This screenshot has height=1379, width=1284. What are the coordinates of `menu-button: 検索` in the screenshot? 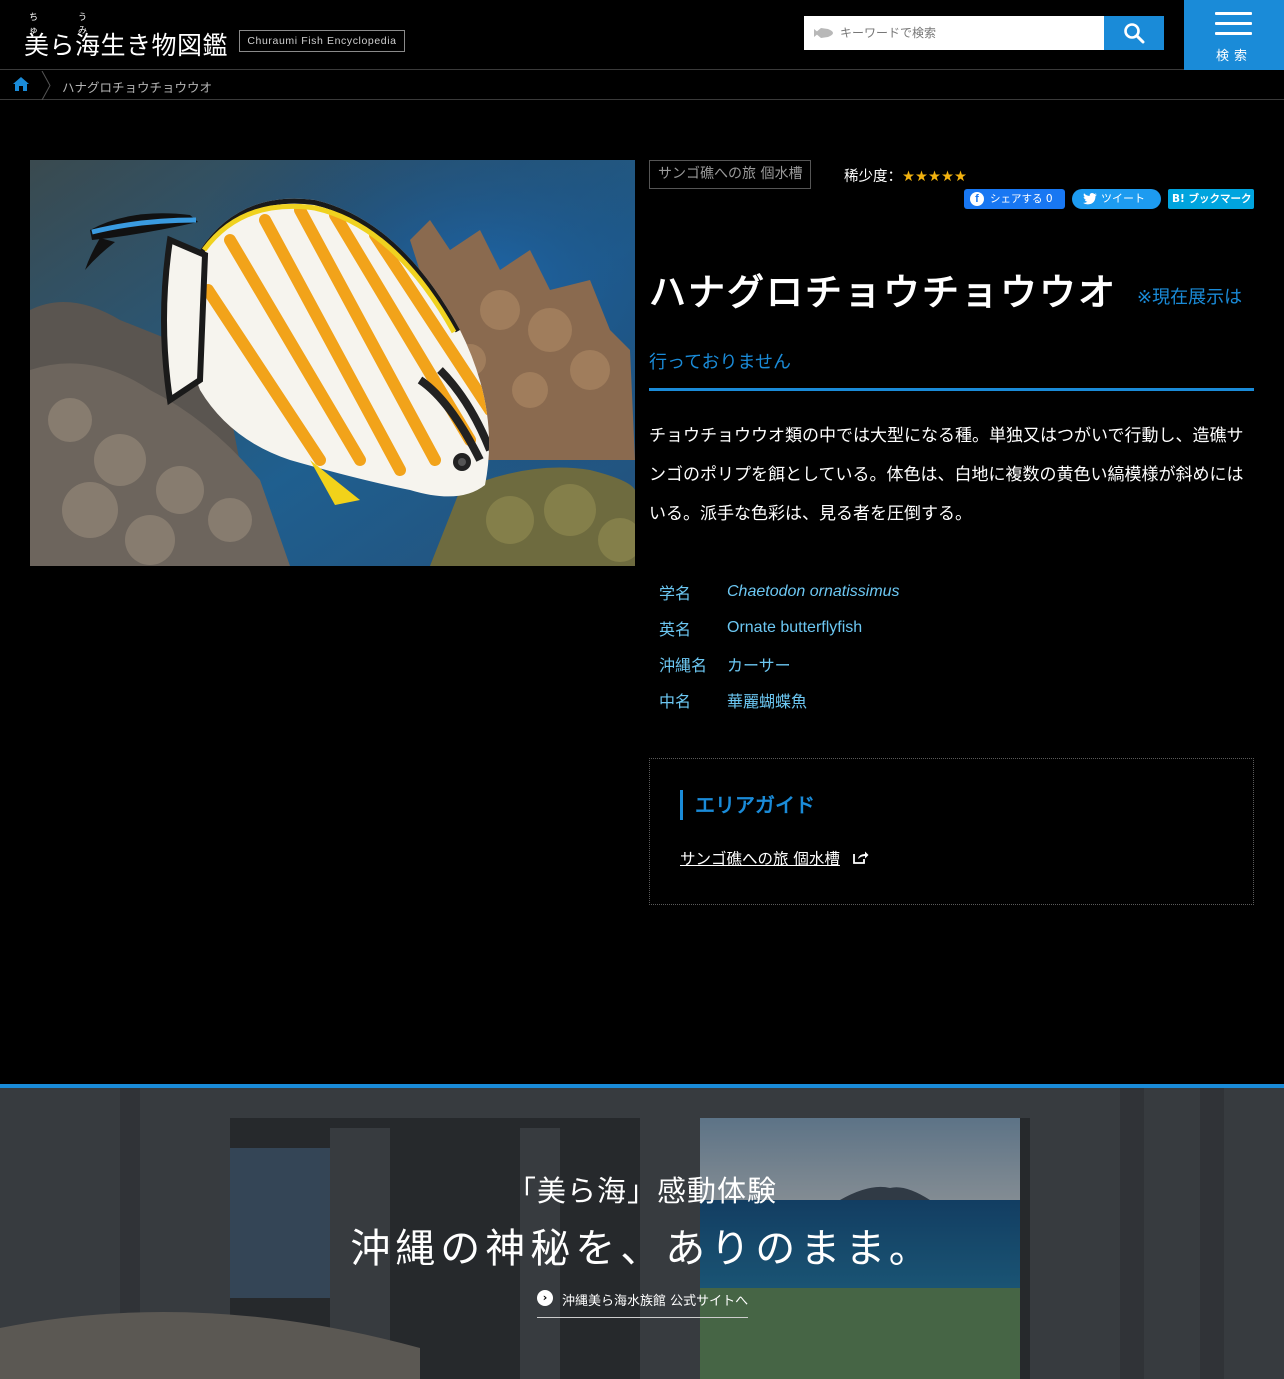 It's located at (1234, 35).